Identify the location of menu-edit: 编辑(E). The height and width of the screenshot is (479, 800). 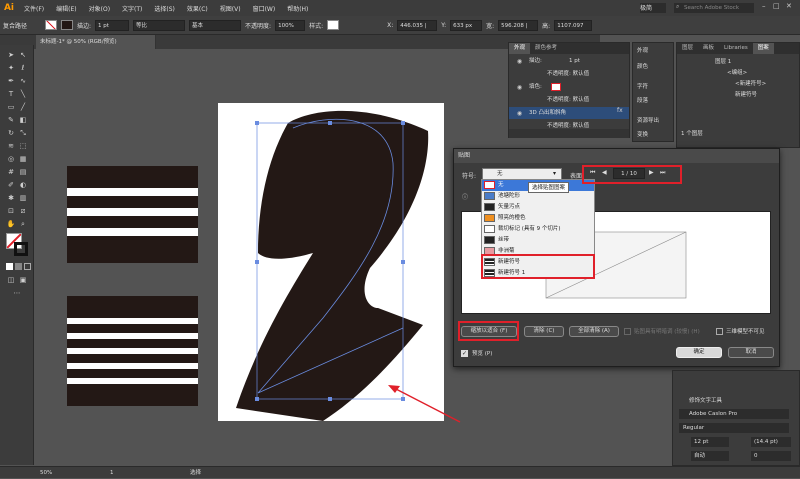
(66, 8).